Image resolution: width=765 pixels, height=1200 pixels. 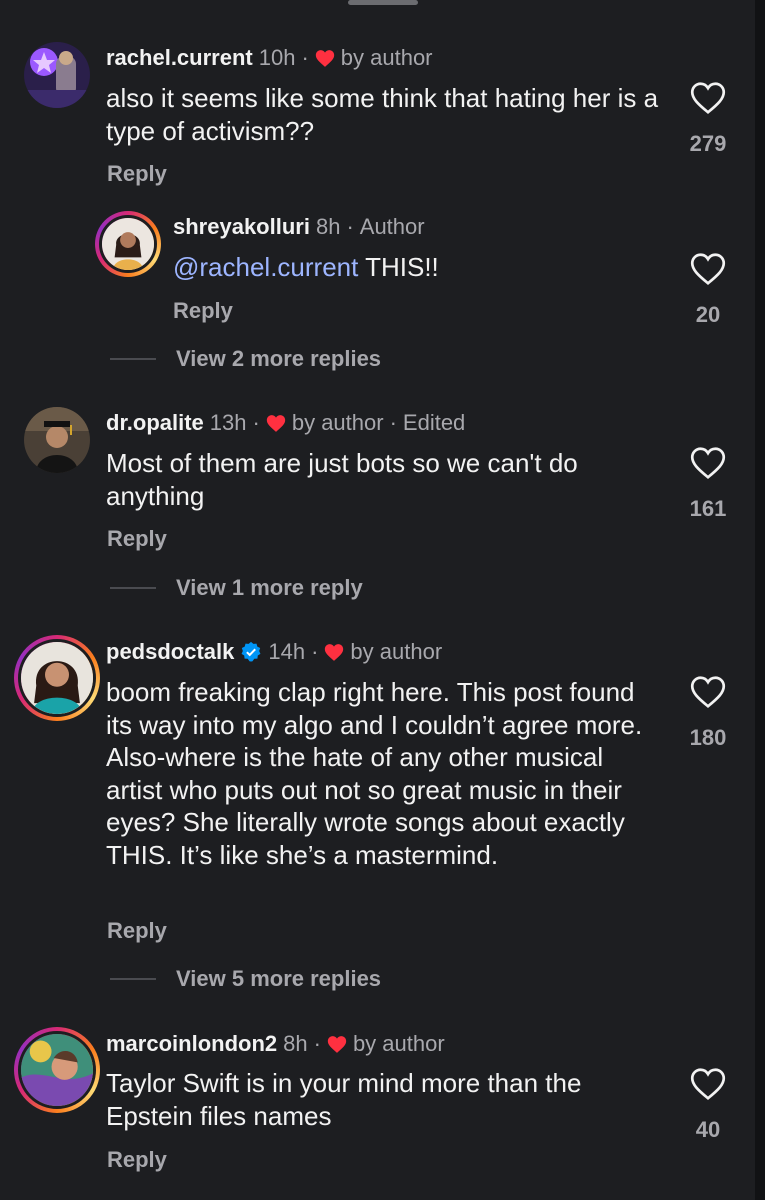 What do you see at coordinates (191, 1044) in the screenshot?
I see `username: marcoinlondon2` at bounding box center [191, 1044].